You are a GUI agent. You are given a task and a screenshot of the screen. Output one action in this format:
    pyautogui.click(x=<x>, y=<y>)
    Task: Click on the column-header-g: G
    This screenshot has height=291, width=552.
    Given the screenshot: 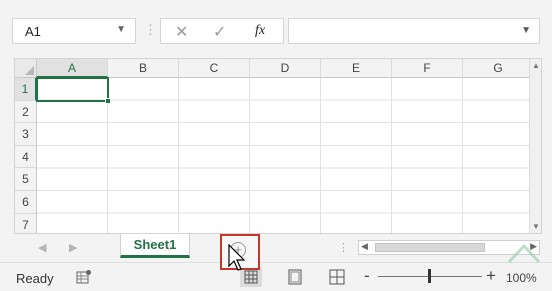 What is the action you would take?
    pyautogui.click(x=498, y=68)
    